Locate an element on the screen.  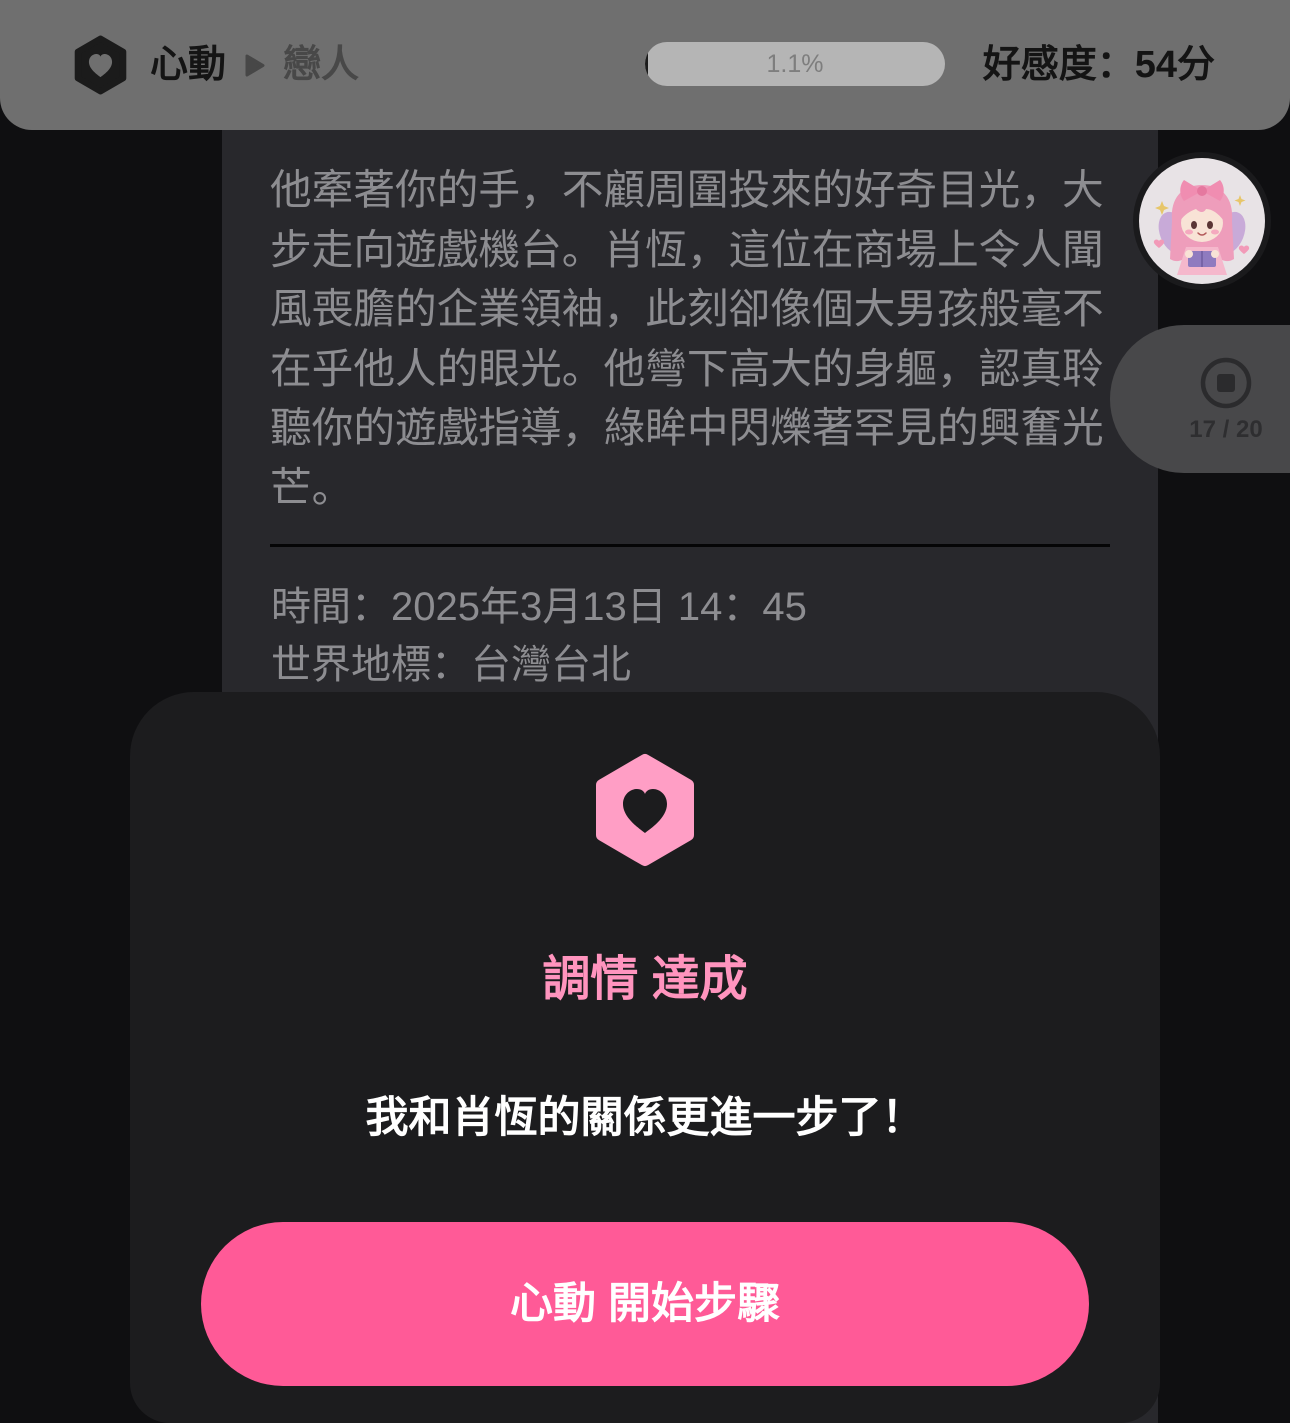
story-line: 他牽著你的手，不顧周圍投來的好奇目光，大 is located at coordinates (687, 189).